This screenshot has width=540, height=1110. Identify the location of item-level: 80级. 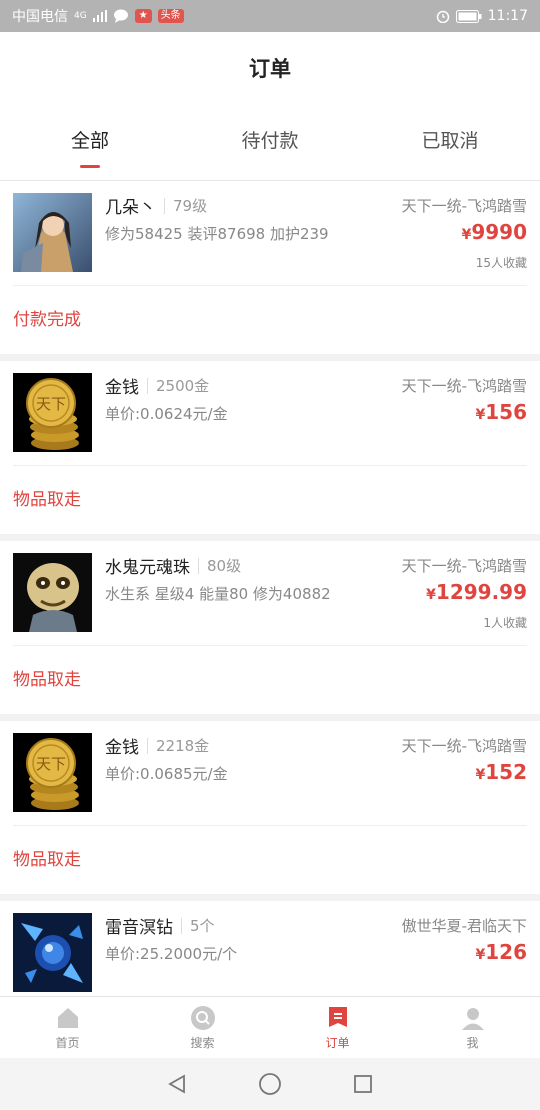
(219, 565).